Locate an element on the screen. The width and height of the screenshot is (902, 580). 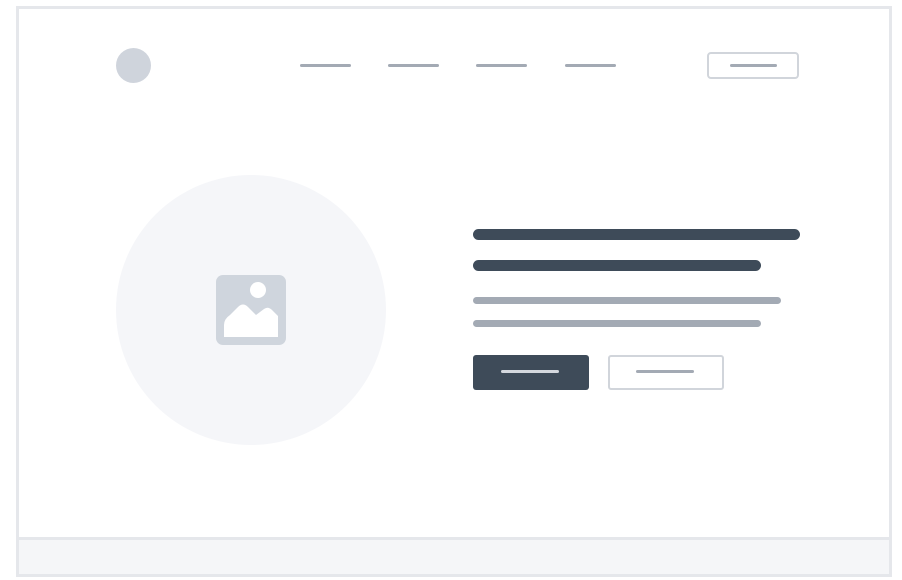
image-icon is located at coordinates (251, 310).